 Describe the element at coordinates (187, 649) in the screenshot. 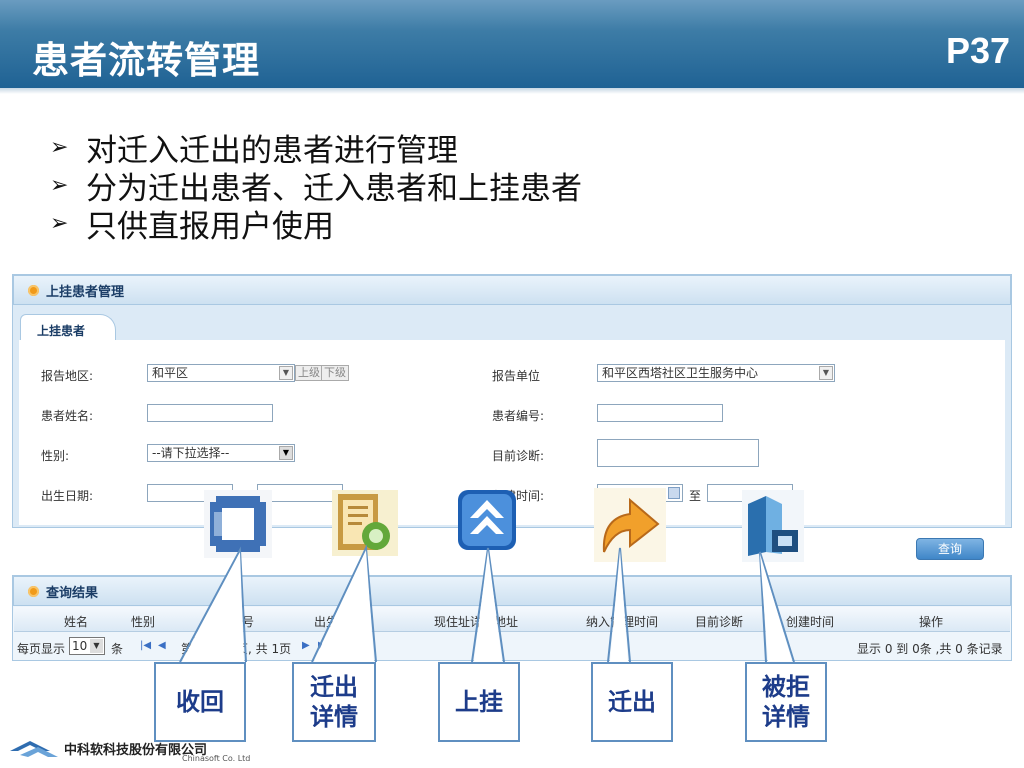

I see `page-prefix: 第` at that location.